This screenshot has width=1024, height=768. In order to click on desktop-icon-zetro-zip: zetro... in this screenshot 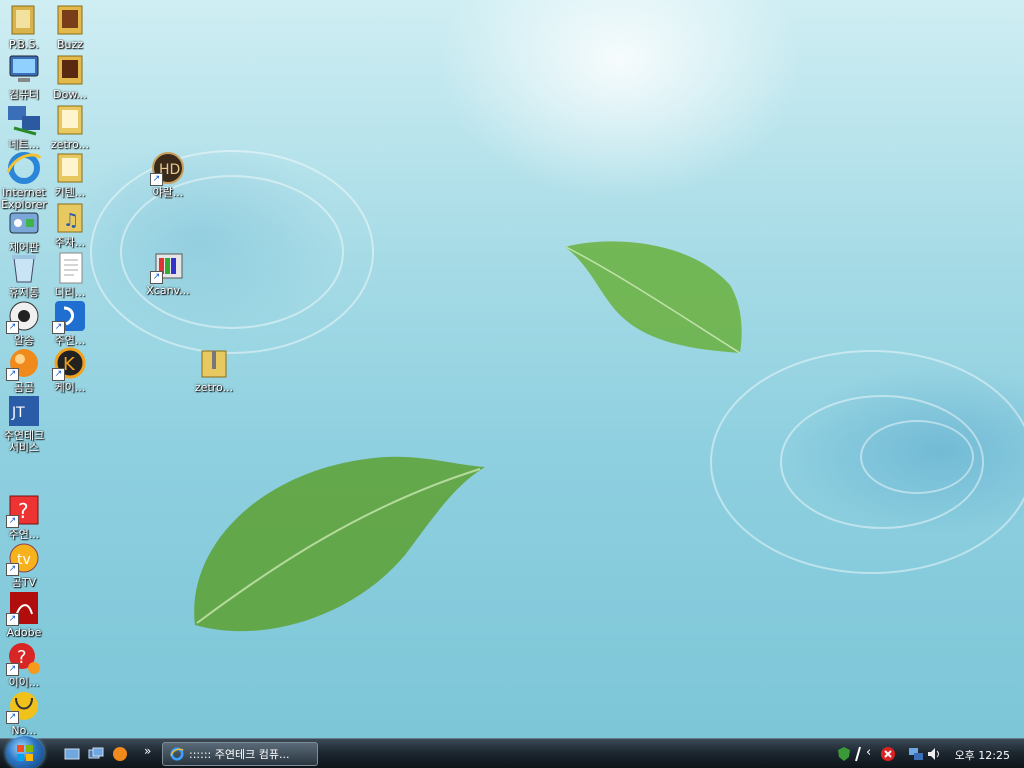, I will do `click(214, 369)`.